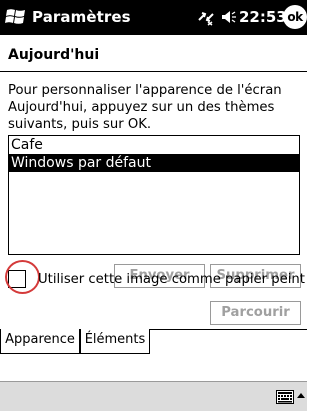  What do you see at coordinates (81, 17) in the screenshot?
I see `app-title: Paramètres` at bounding box center [81, 17].